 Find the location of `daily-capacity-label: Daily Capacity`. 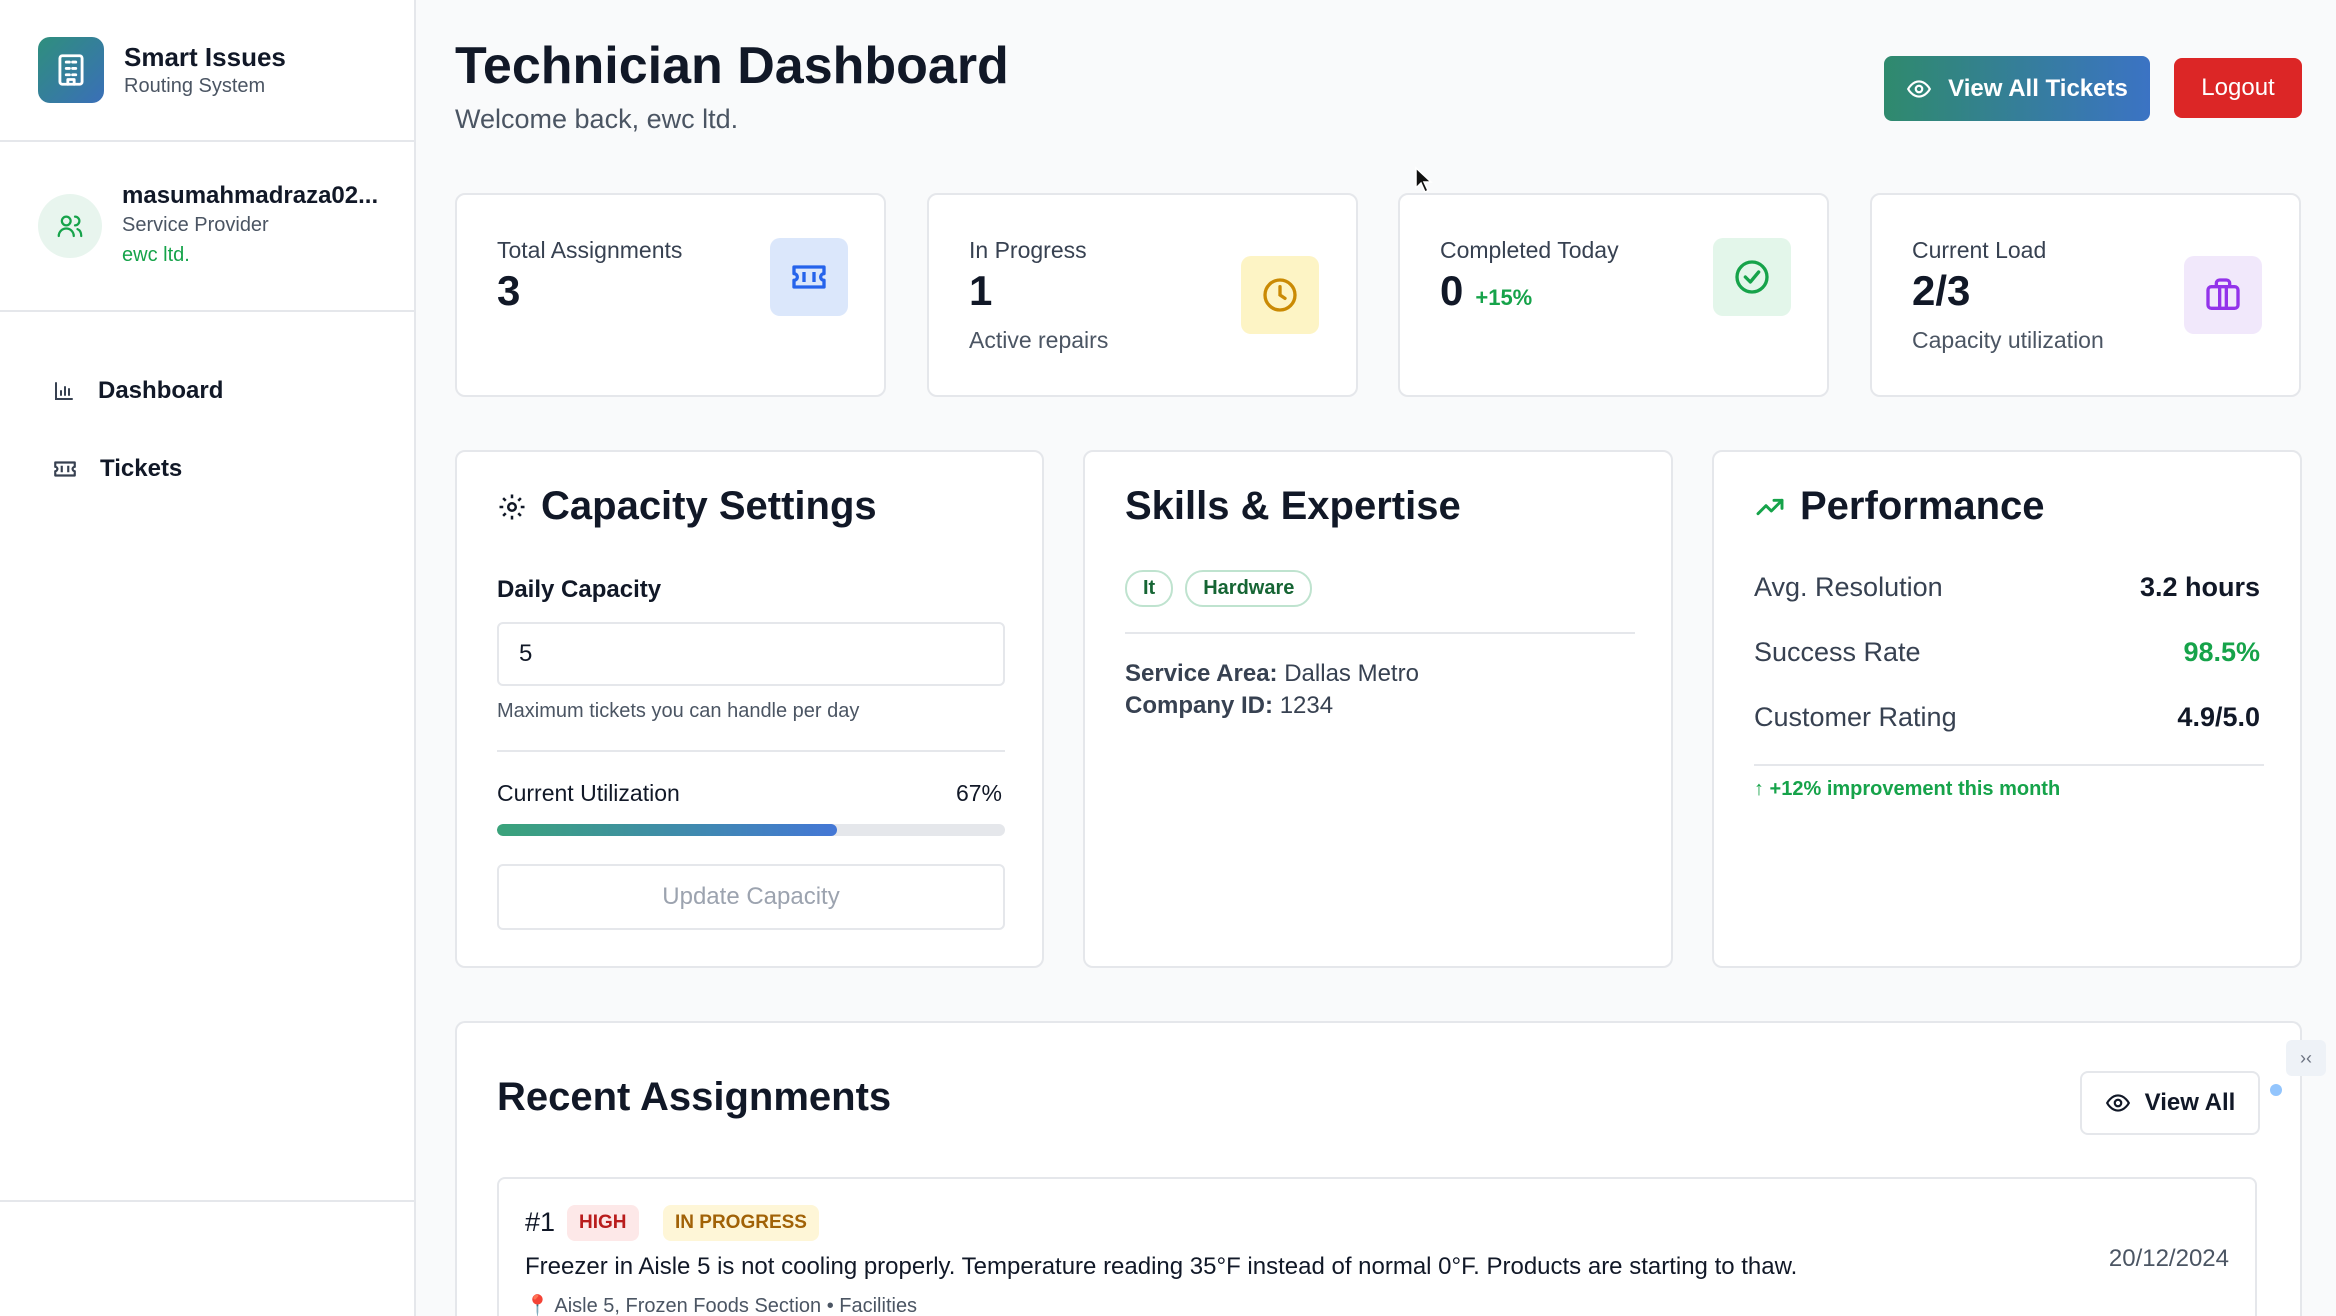

daily-capacity-label: Daily Capacity is located at coordinates (579, 589).